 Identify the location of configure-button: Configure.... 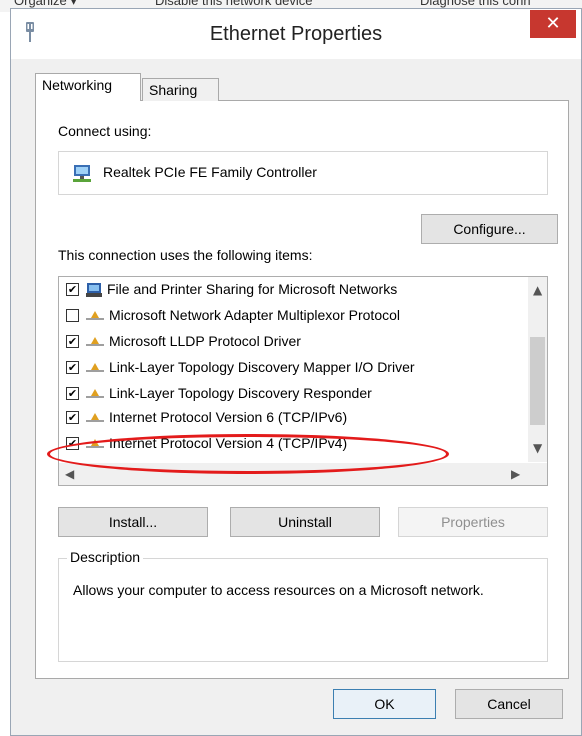
(489, 229).